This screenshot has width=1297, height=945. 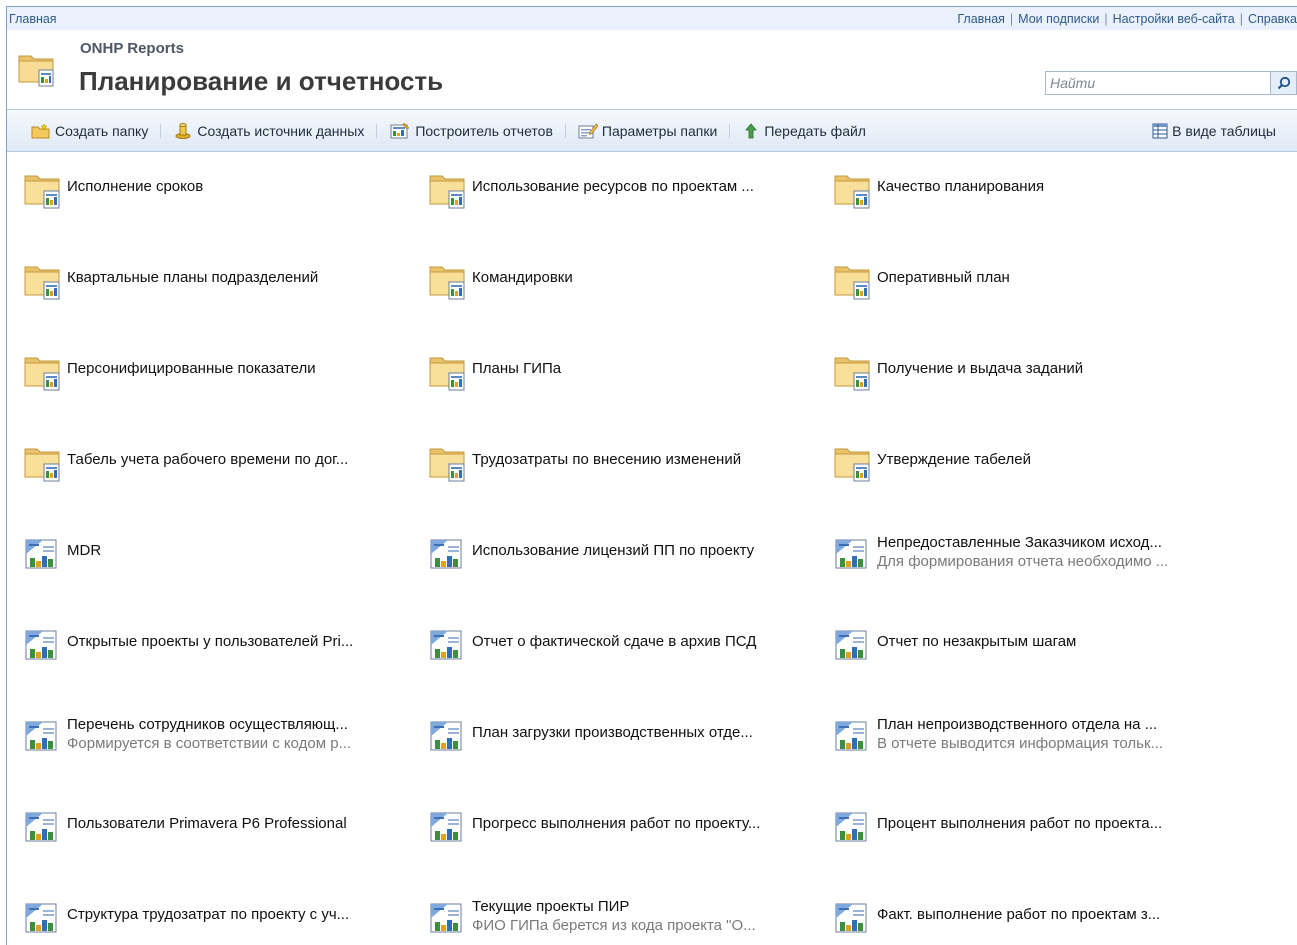 I want to click on report-builder-button: Построитель отчетов, so click(x=471, y=131).